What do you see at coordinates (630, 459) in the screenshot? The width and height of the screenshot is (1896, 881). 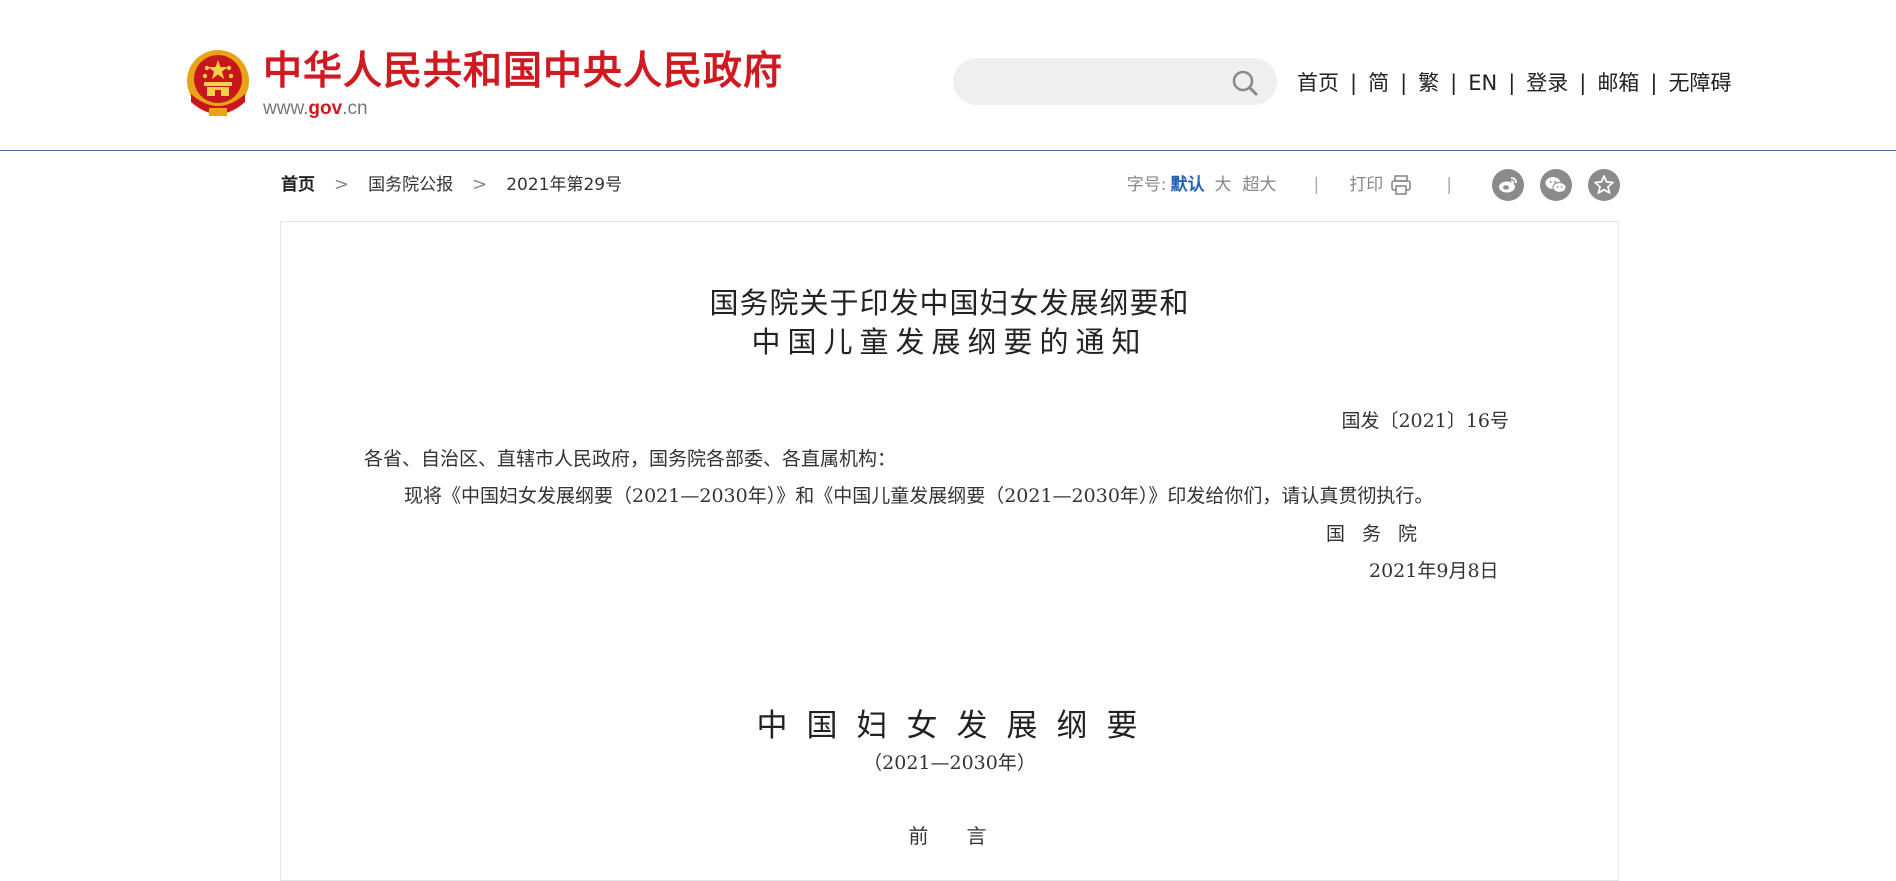 I see `addressee: 各省、自治区、直辖市人民政府，国务院各部委、各直属机构：` at bounding box center [630, 459].